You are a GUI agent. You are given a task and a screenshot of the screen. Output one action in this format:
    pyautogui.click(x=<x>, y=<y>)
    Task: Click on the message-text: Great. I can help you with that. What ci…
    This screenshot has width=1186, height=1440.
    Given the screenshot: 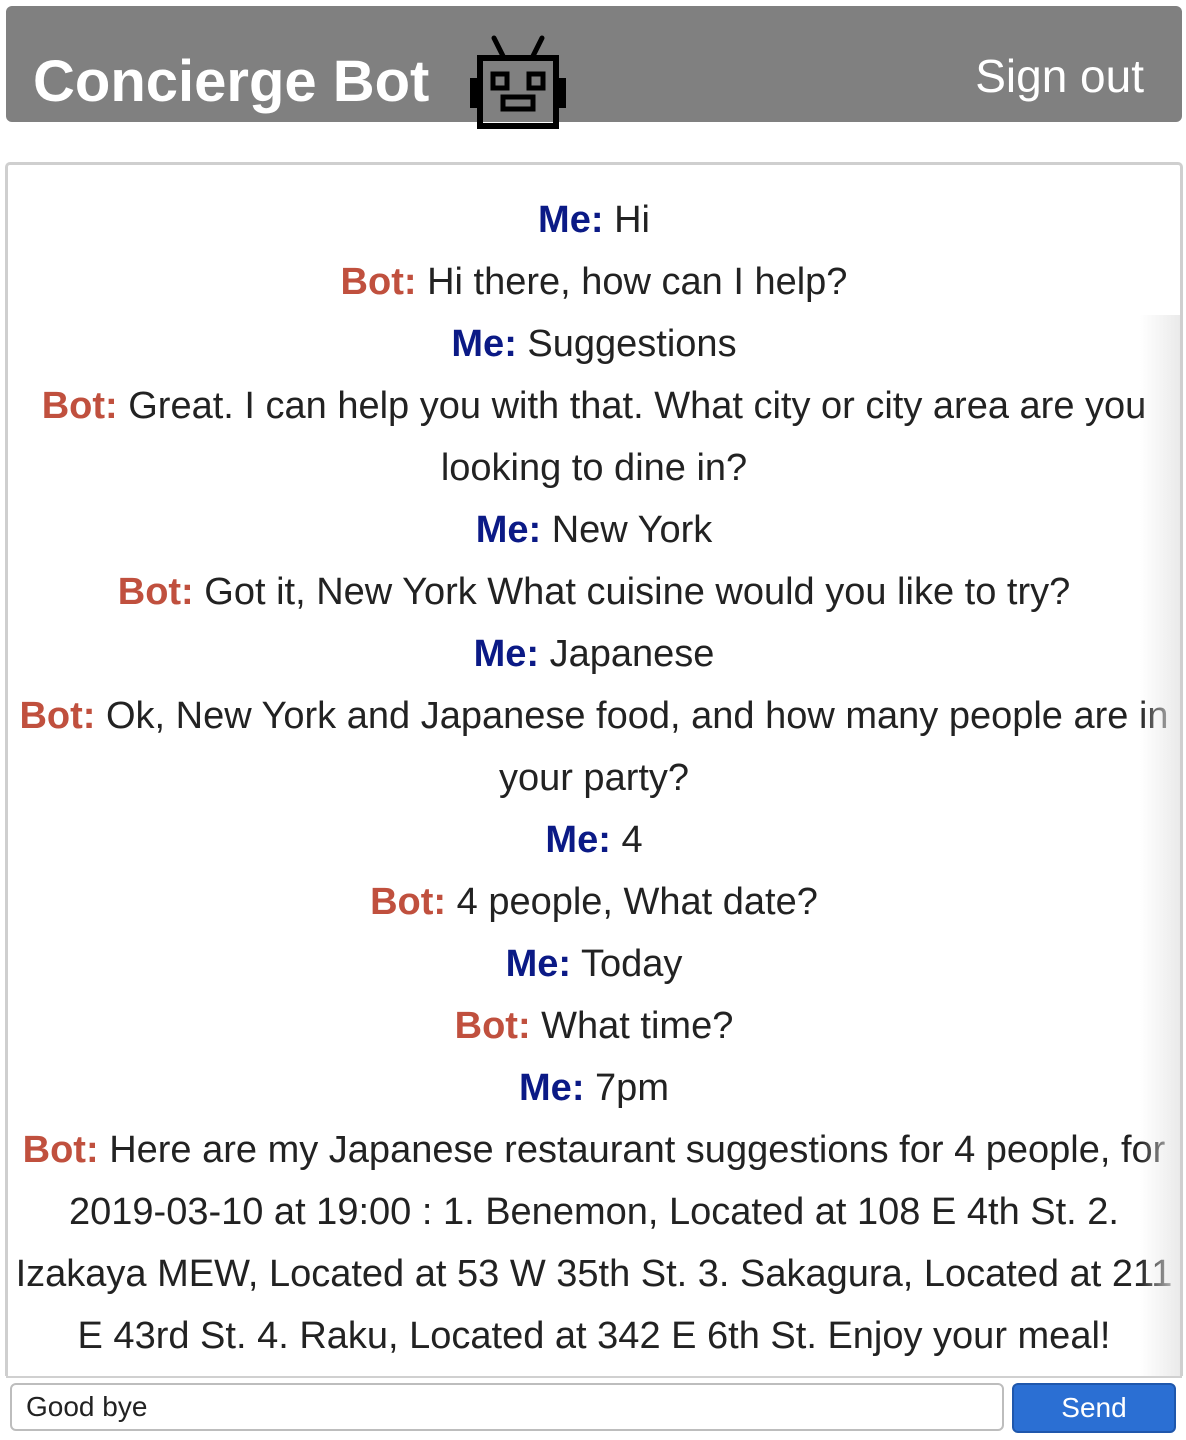 What is the action you would take?
    pyautogui.click(x=637, y=437)
    